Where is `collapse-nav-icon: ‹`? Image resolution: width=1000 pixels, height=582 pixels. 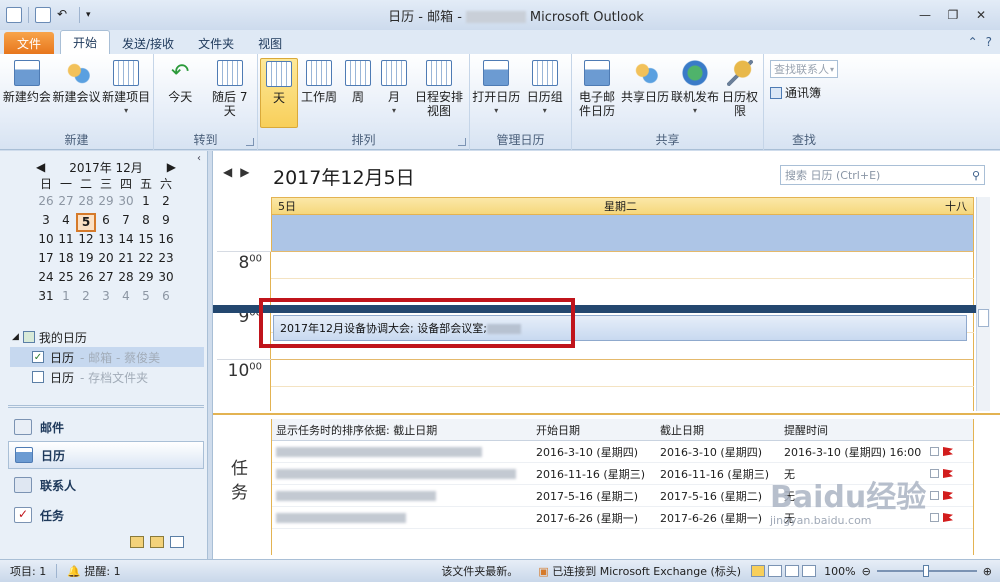 collapse-nav-icon: ‹ is located at coordinates (199, 158).